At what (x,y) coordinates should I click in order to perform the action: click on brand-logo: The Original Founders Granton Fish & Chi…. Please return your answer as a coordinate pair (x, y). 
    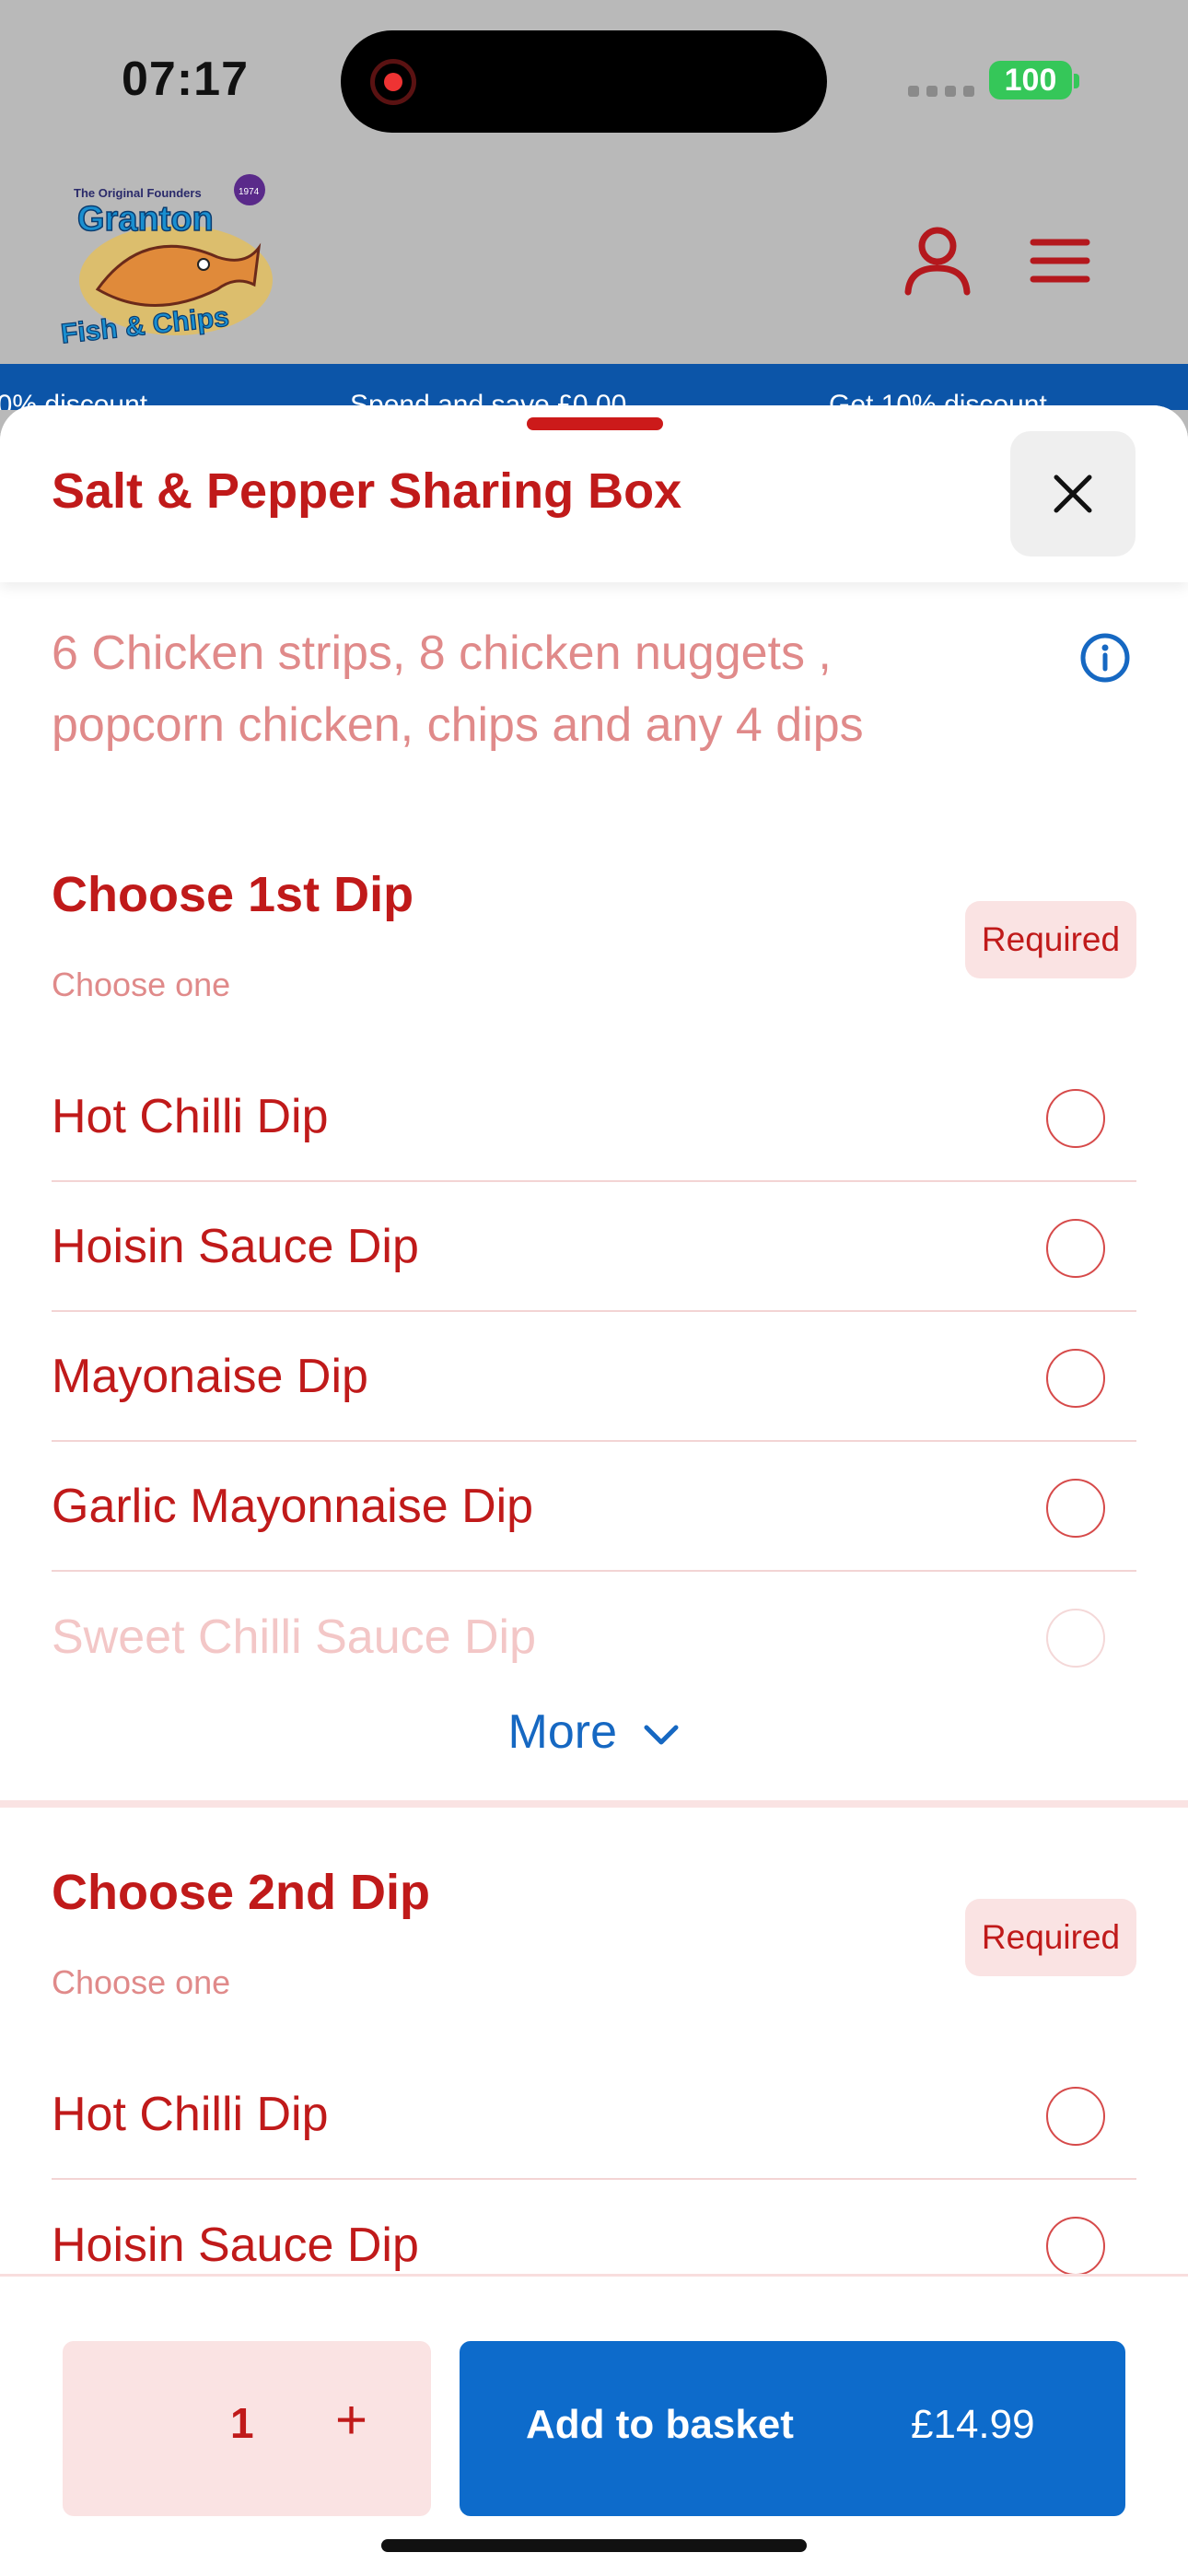
    Looking at the image, I should click on (175, 262).